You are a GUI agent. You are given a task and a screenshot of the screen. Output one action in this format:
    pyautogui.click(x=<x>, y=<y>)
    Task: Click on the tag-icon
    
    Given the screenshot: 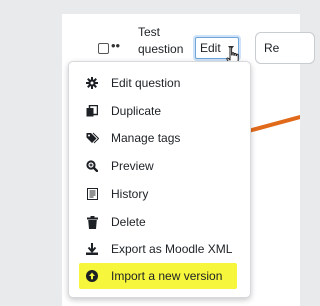 What is the action you would take?
    pyautogui.click(x=92, y=138)
    